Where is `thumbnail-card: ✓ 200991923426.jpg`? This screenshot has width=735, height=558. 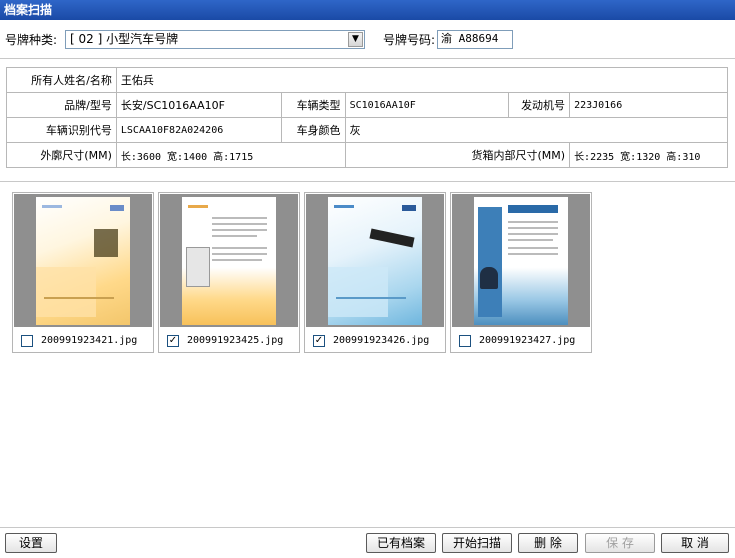 thumbnail-card: ✓ 200991923426.jpg is located at coordinates (375, 272).